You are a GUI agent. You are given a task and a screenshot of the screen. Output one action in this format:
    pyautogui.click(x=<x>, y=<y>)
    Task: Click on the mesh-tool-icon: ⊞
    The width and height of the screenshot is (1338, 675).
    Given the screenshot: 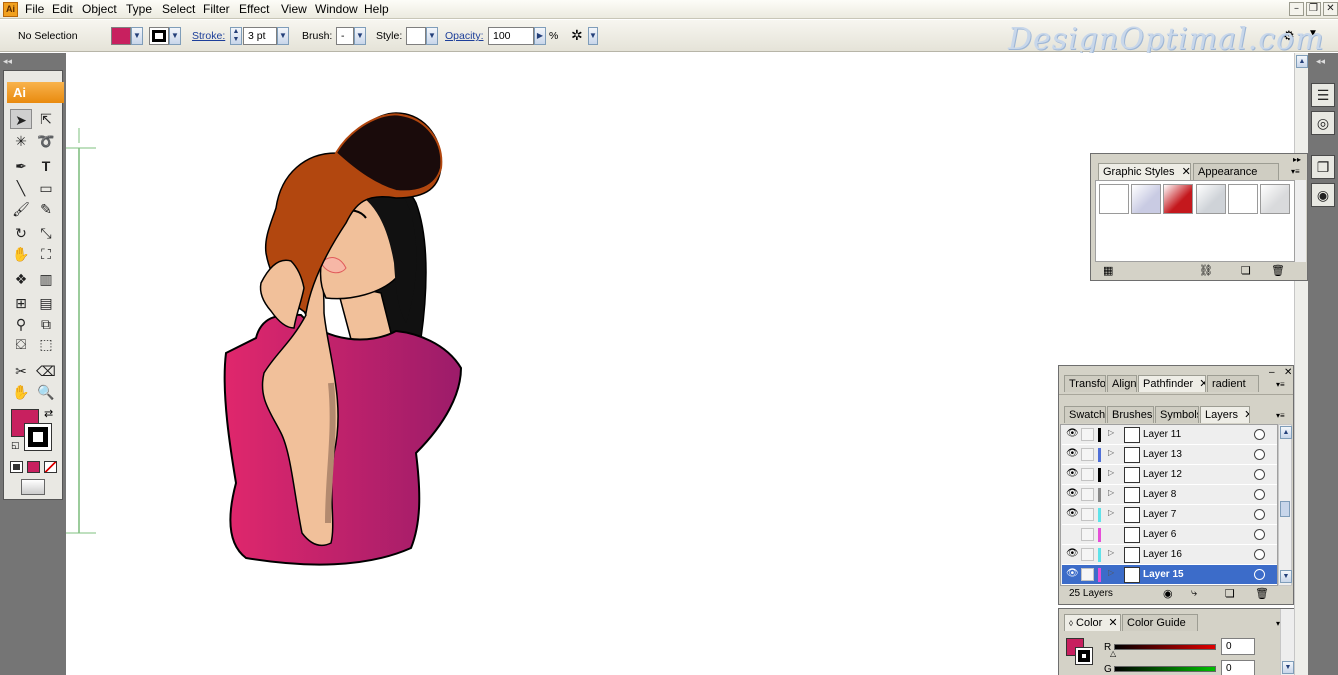 What is the action you would take?
    pyautogui.click(x=21, y=303)
    